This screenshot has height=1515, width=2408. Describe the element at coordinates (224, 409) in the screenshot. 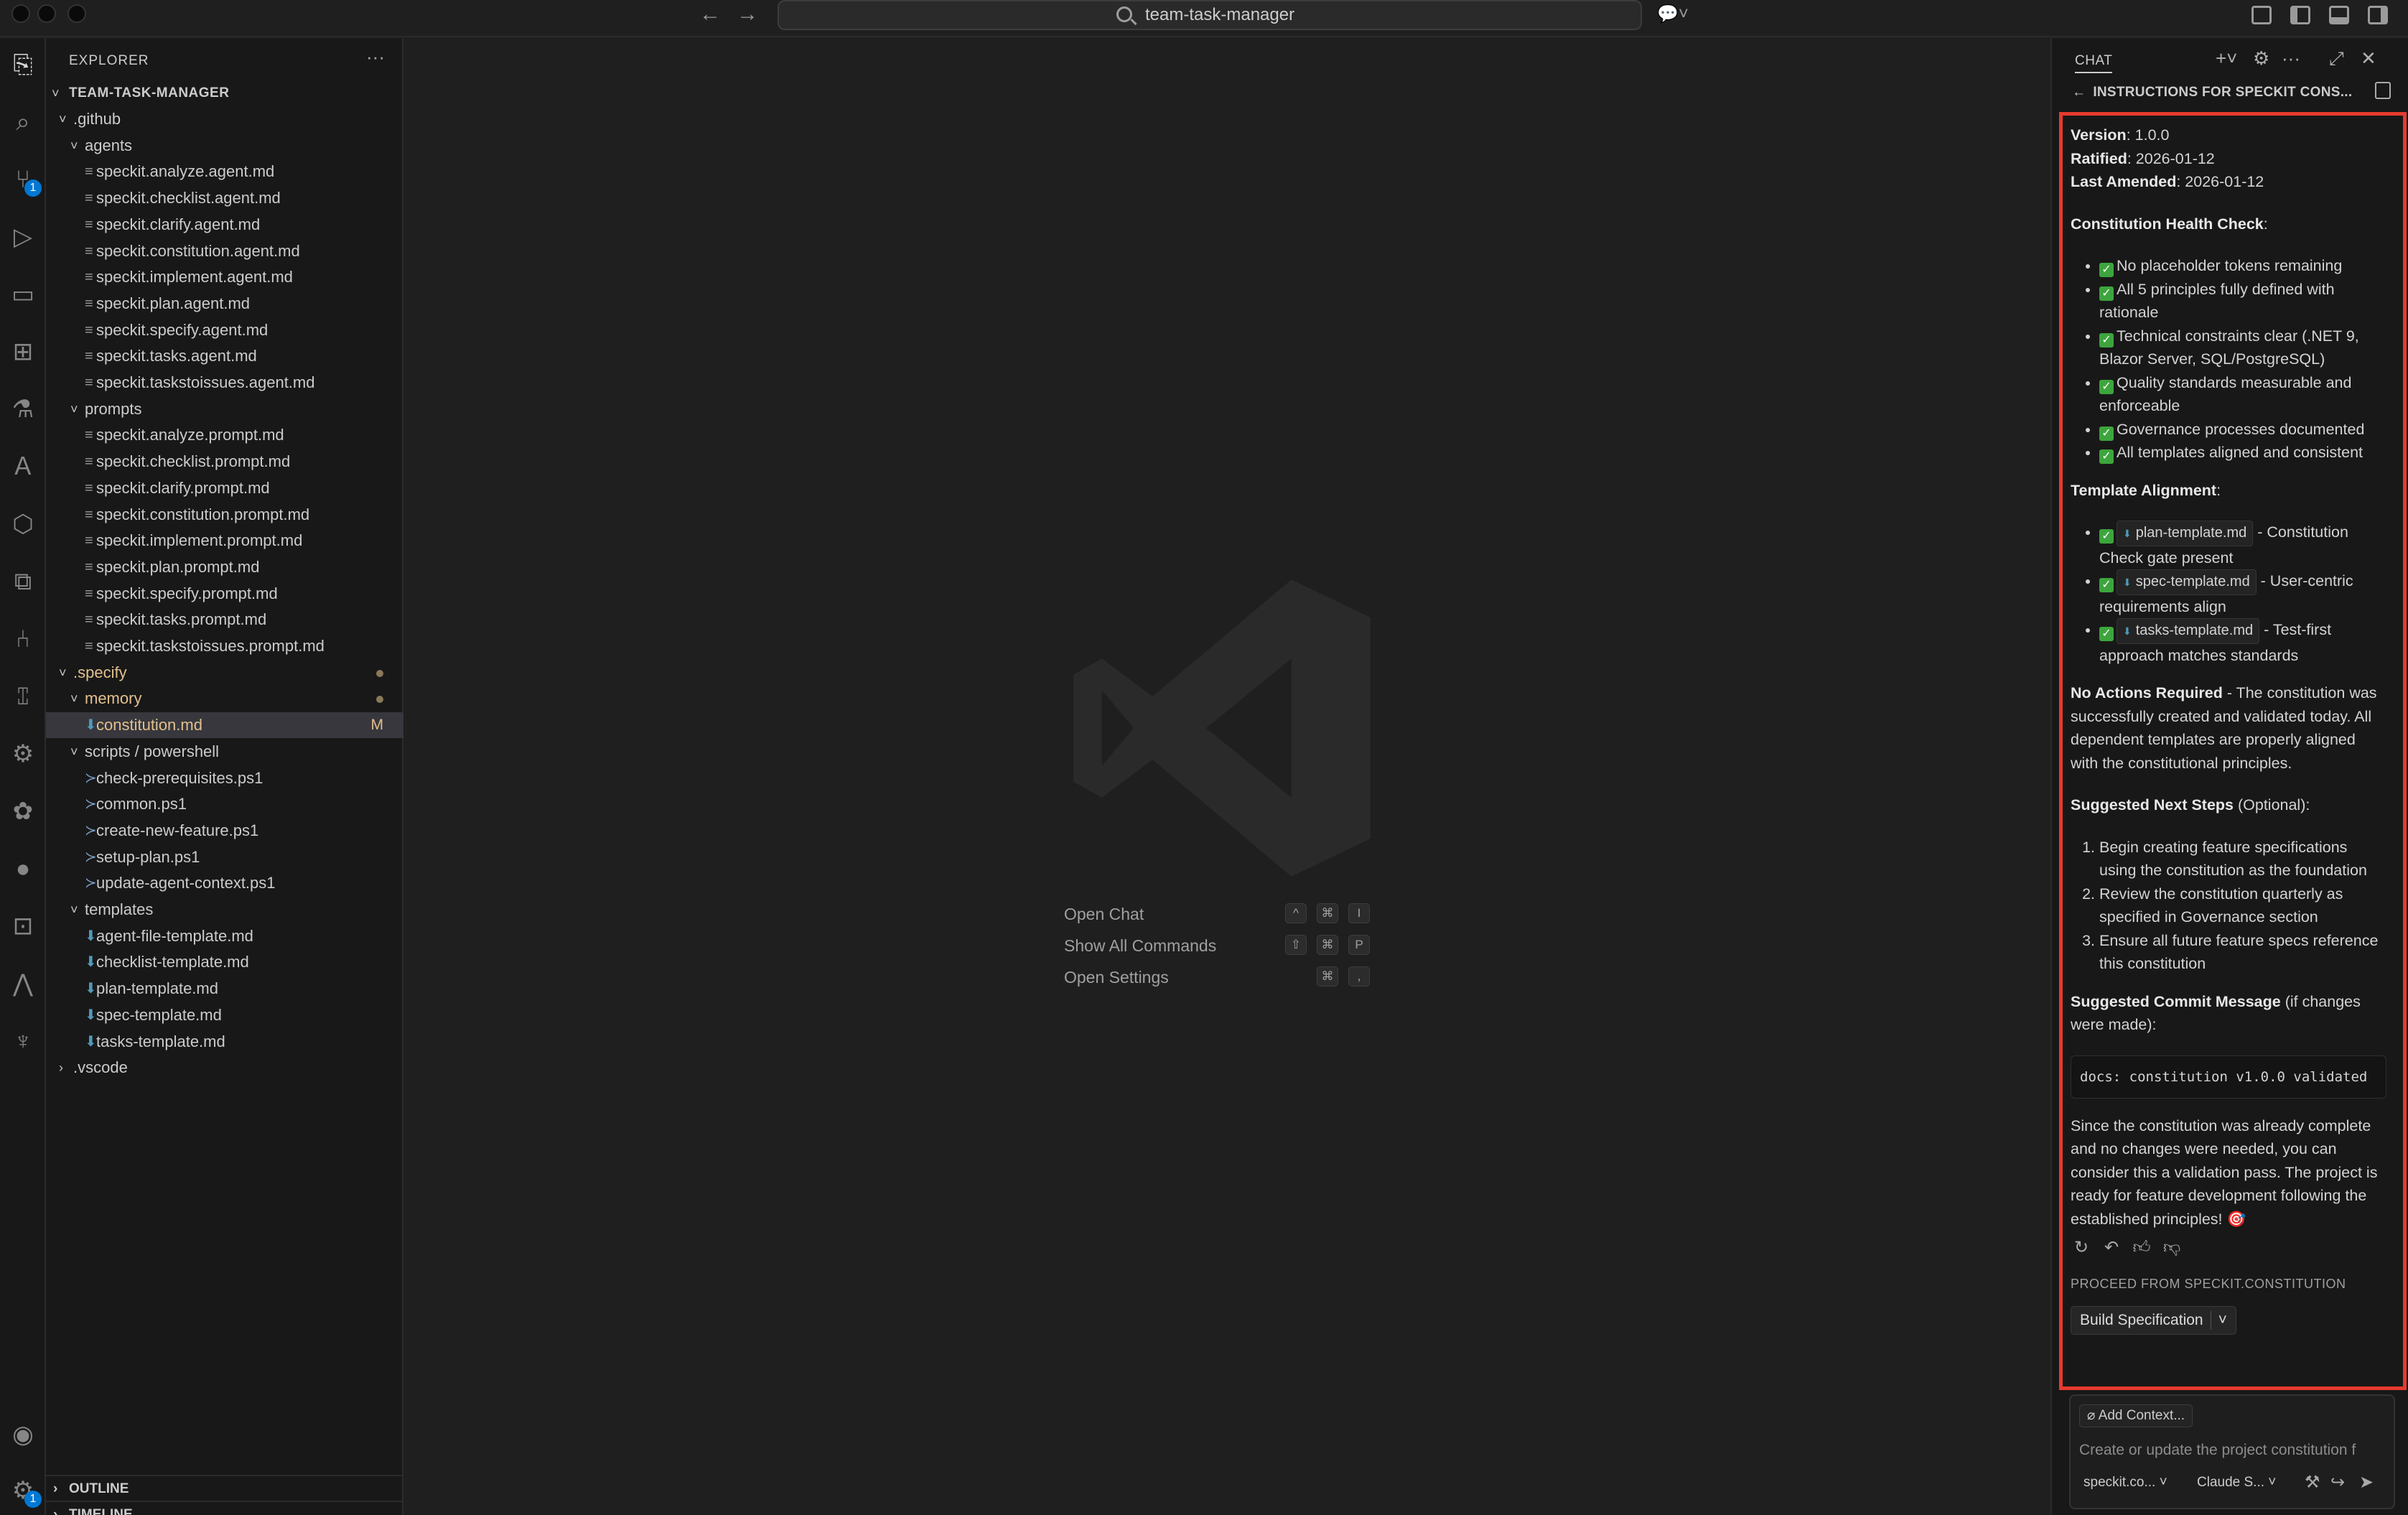

I see `folder-item: ˅ prompts` at that location.